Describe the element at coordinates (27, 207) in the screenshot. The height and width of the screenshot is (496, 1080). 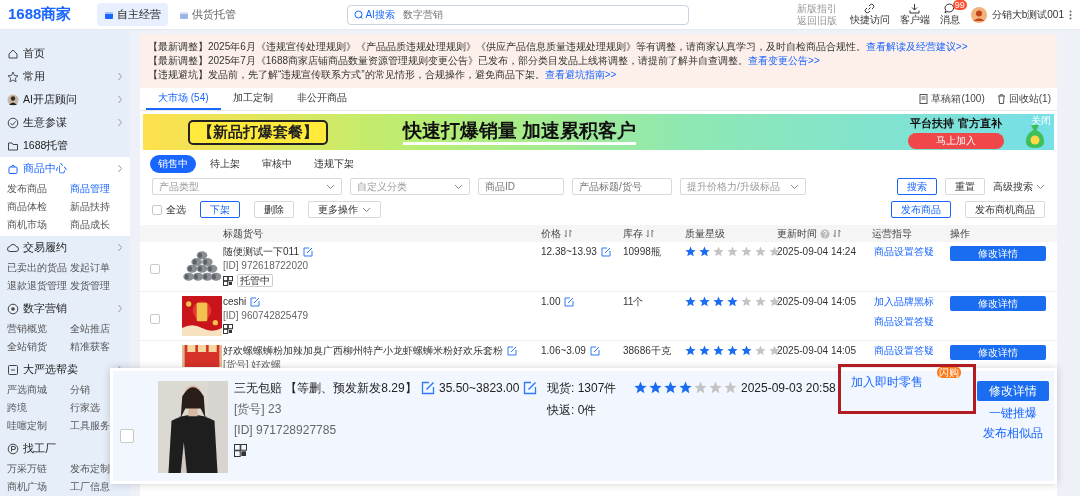
I see `sidebar-subitem: 商品体检` at that location.